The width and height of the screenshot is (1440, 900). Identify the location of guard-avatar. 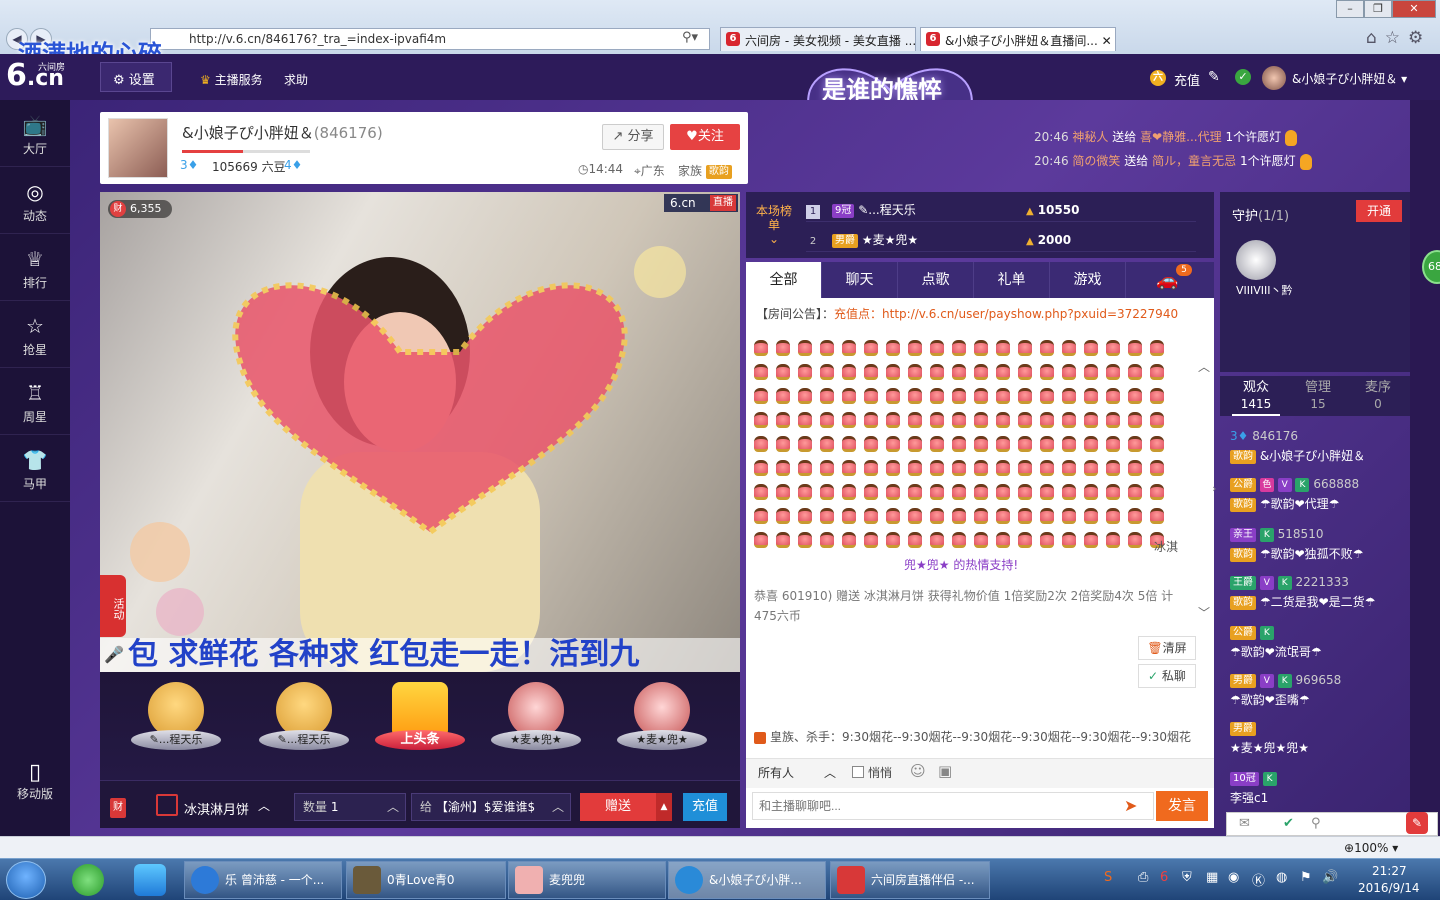
(1256, 260).